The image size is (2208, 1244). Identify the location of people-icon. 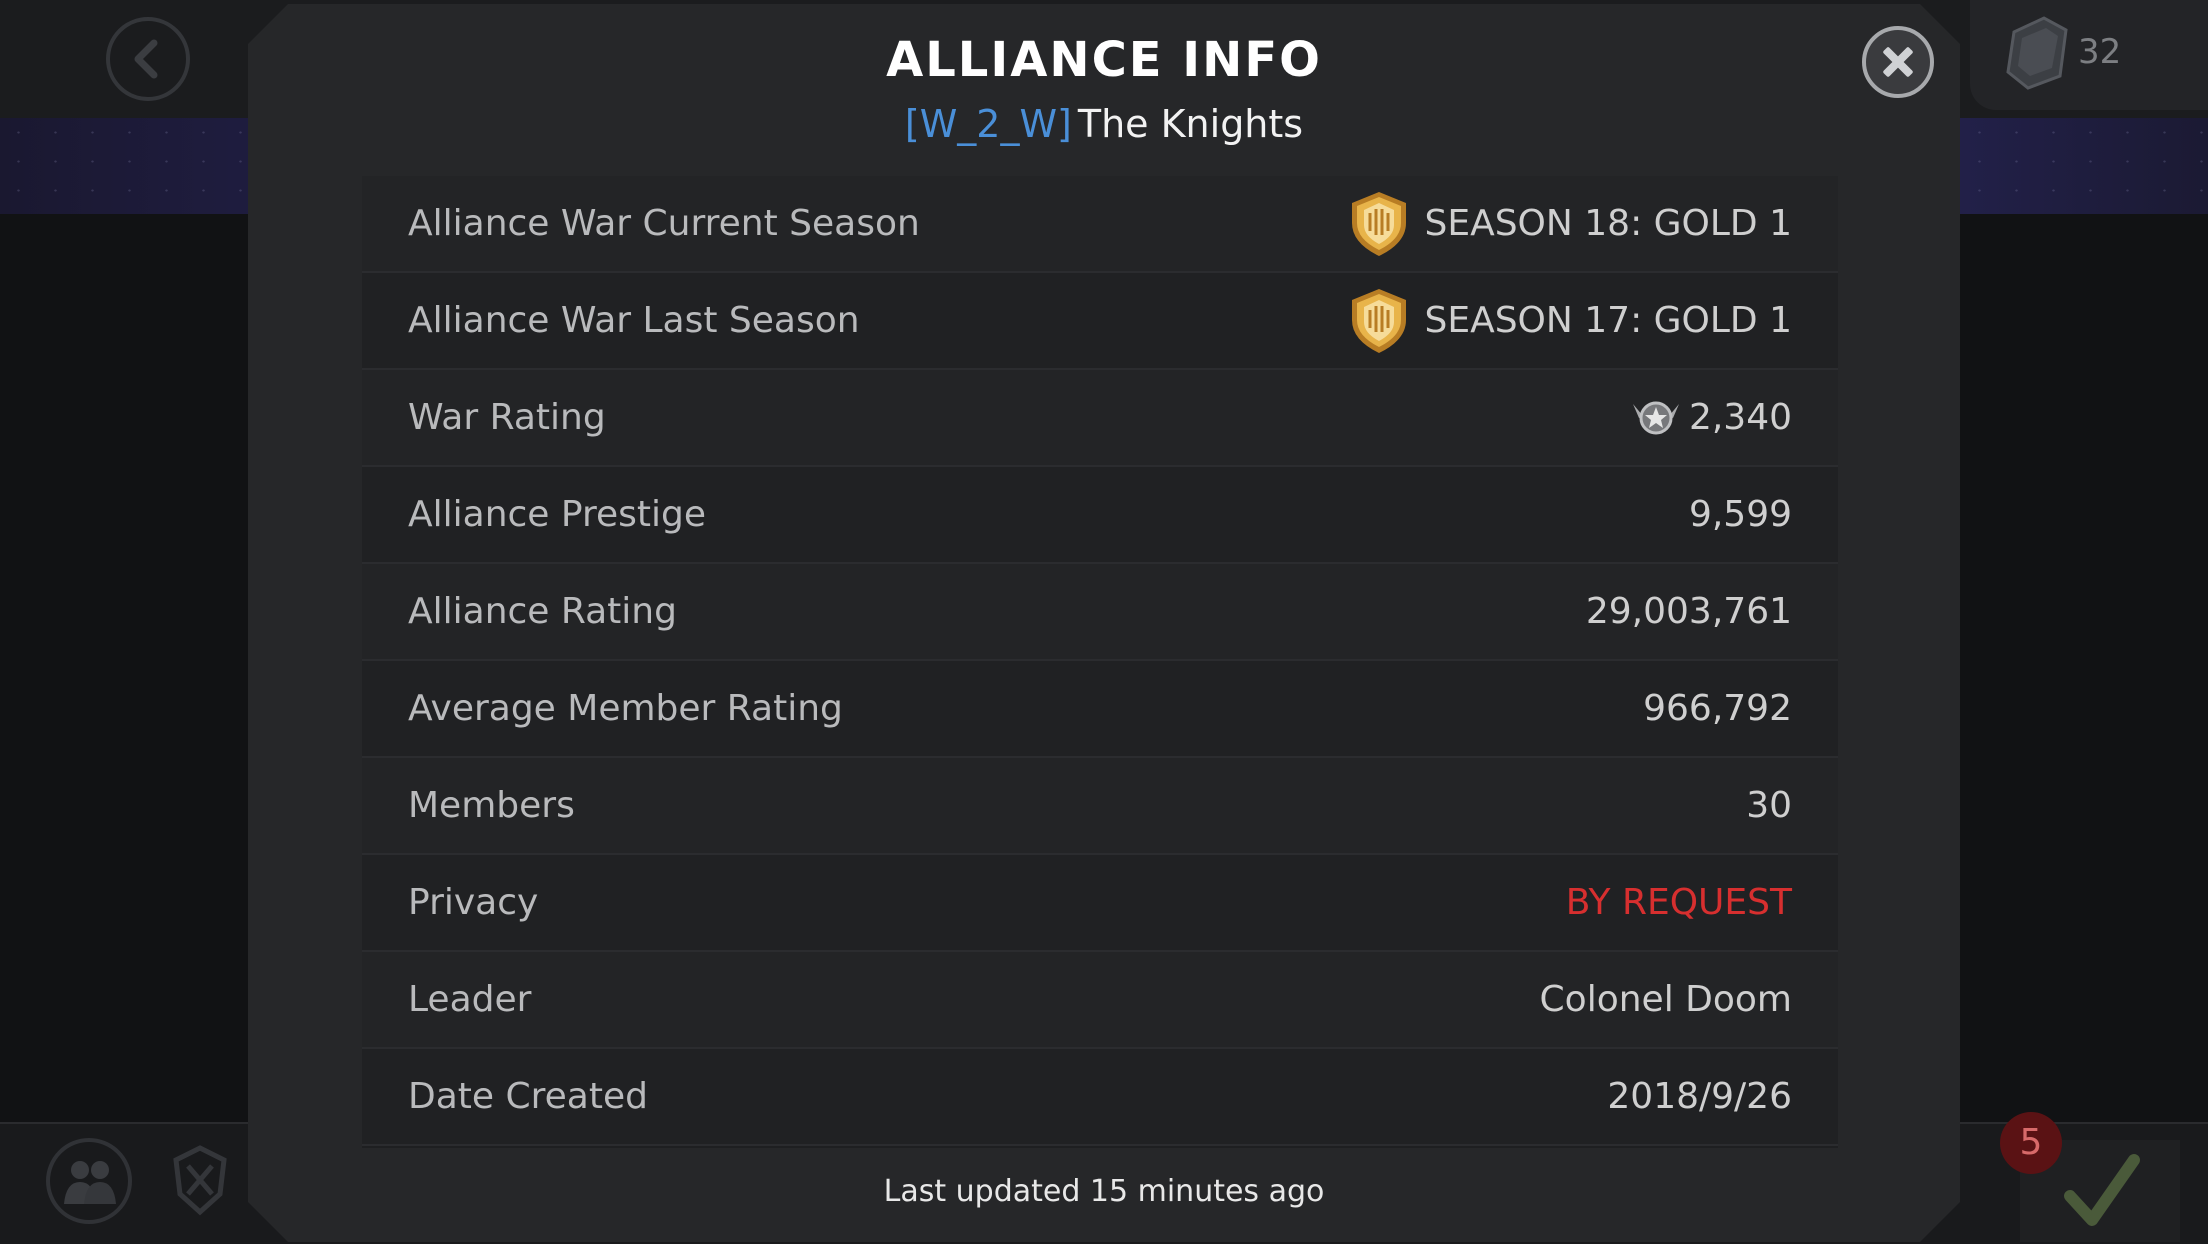
(90, 1182).